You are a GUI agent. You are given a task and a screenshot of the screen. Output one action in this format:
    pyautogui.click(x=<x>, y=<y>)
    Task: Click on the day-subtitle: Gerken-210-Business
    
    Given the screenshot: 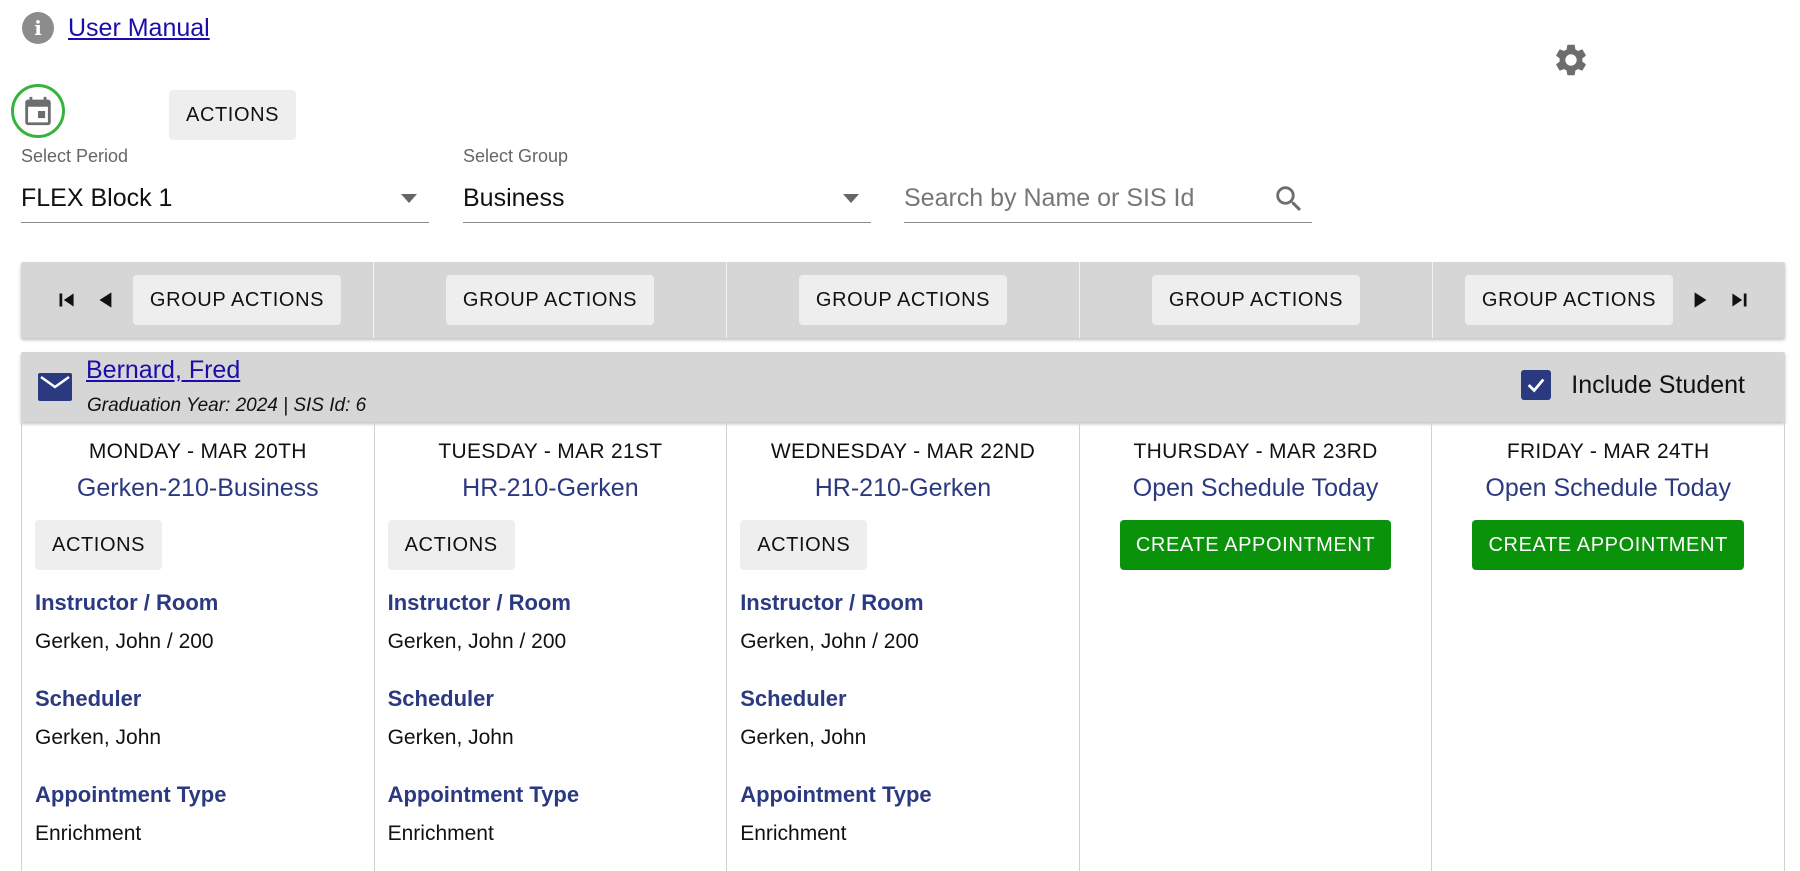 What is the action you would take?
    pyautogui.click(x=198, y=488)
    